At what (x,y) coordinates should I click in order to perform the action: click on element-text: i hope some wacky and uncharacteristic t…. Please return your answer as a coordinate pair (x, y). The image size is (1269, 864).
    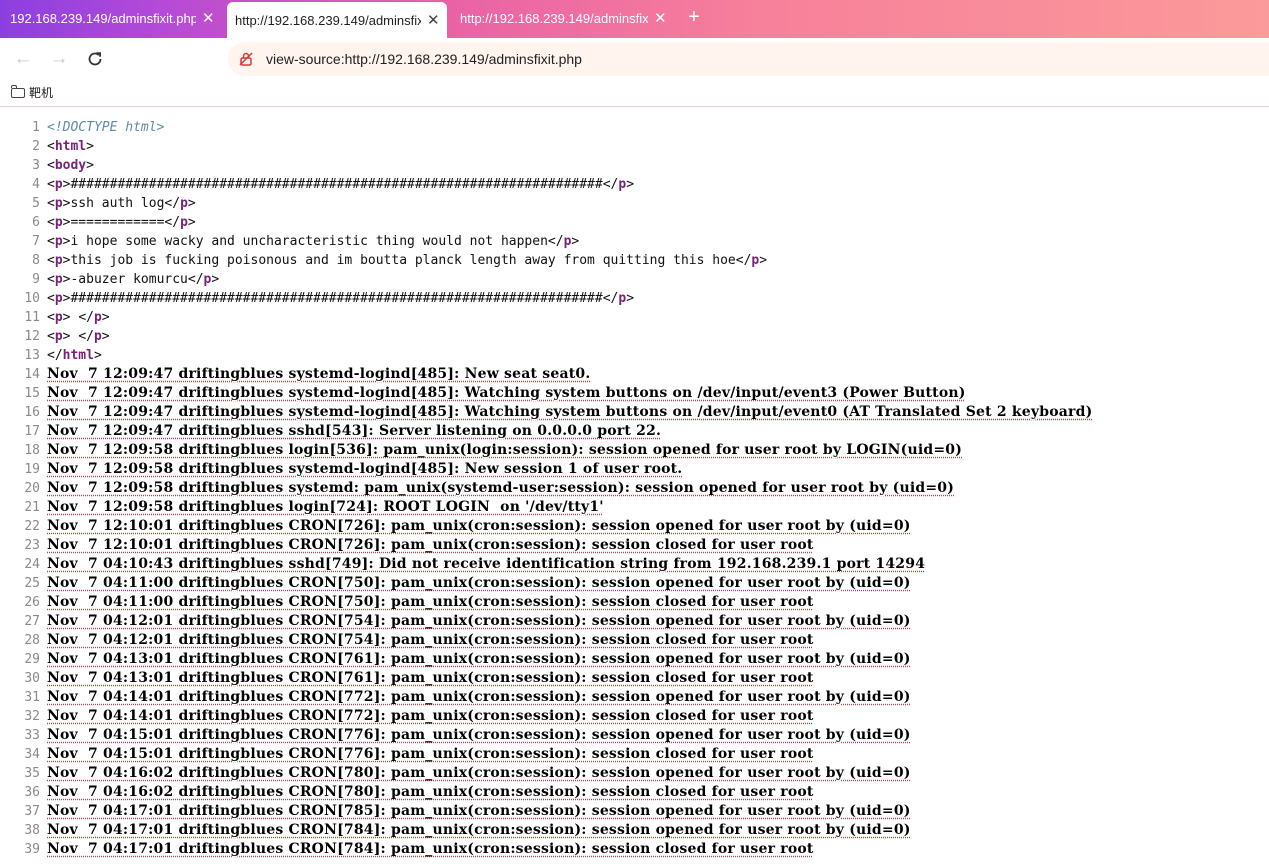
    Looking at the image, I should click on (309, 241).